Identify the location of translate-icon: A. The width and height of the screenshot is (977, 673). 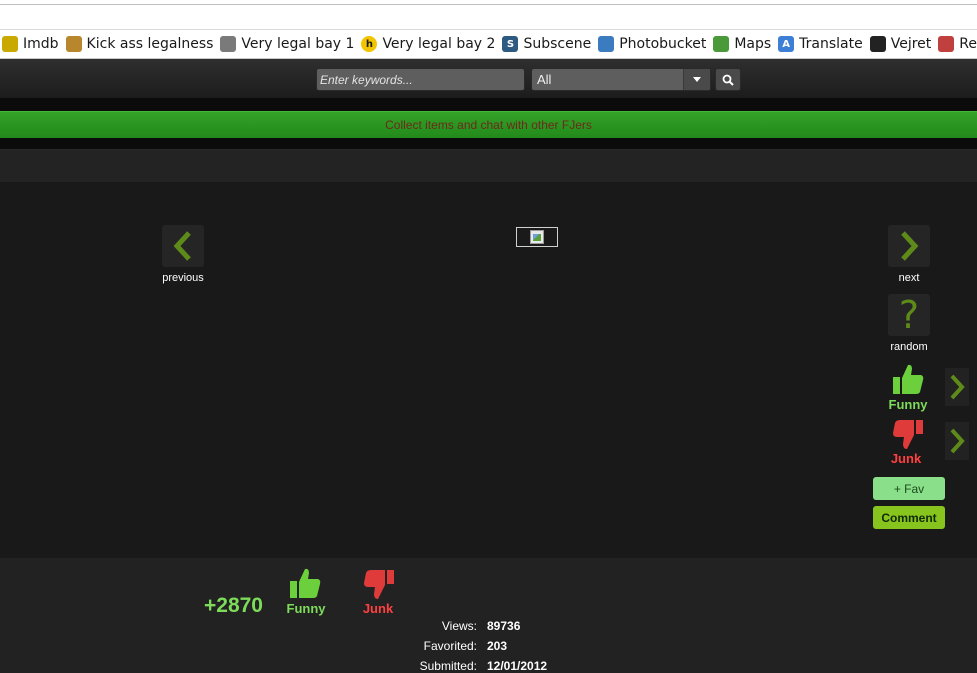
(786, 44).